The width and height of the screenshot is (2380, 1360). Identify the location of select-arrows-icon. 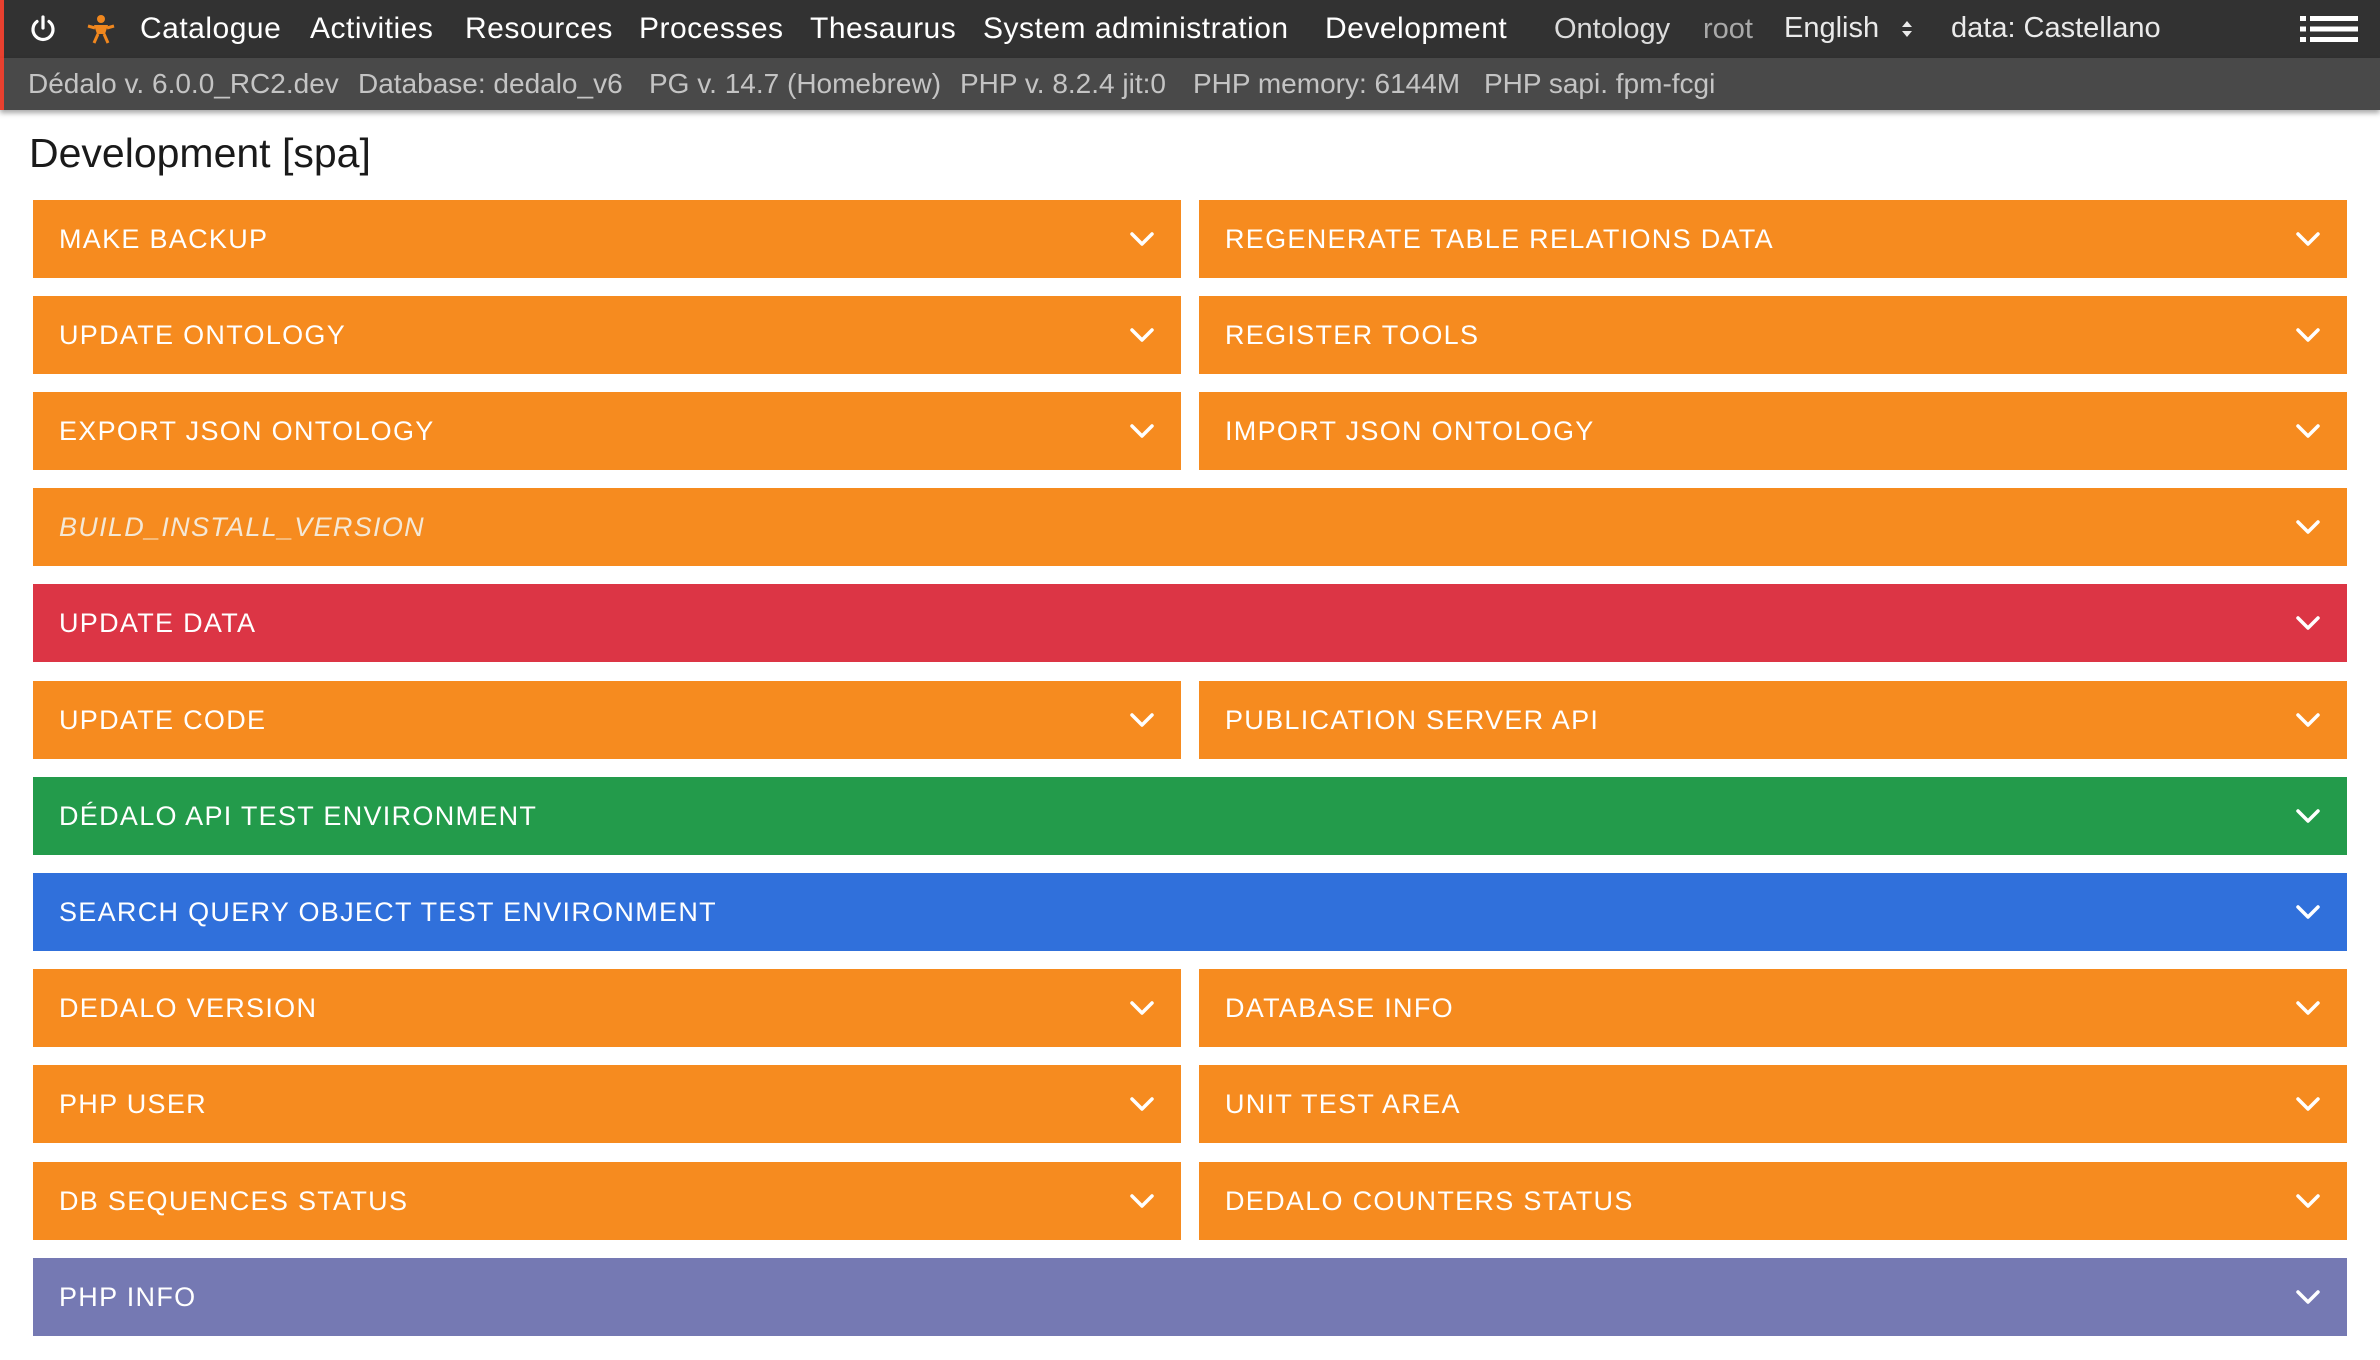
(1907, 29).